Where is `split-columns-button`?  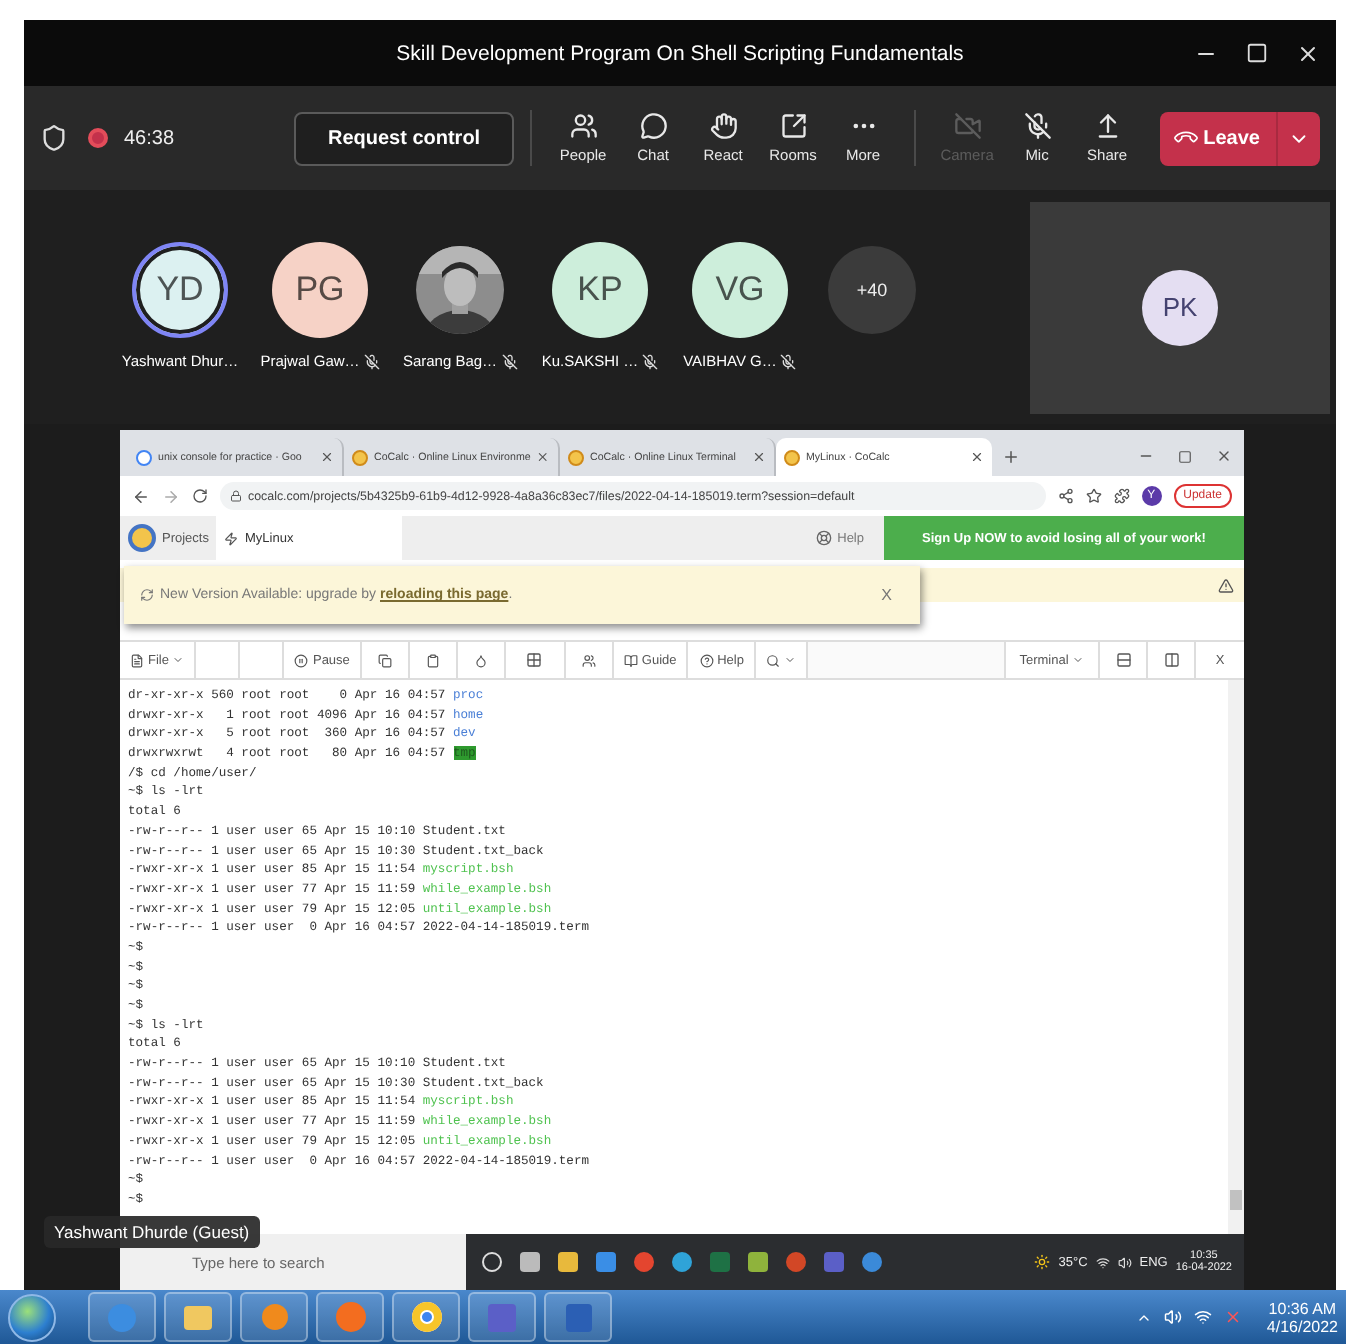
split-columns-button is located at coordinates (1172, 660).